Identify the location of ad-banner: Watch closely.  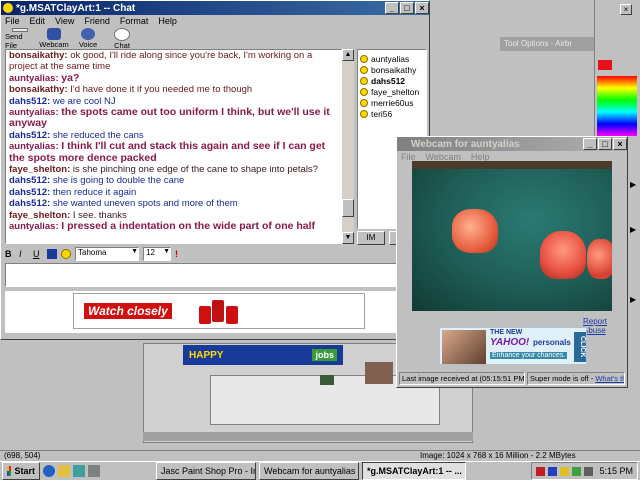
(219, 311).